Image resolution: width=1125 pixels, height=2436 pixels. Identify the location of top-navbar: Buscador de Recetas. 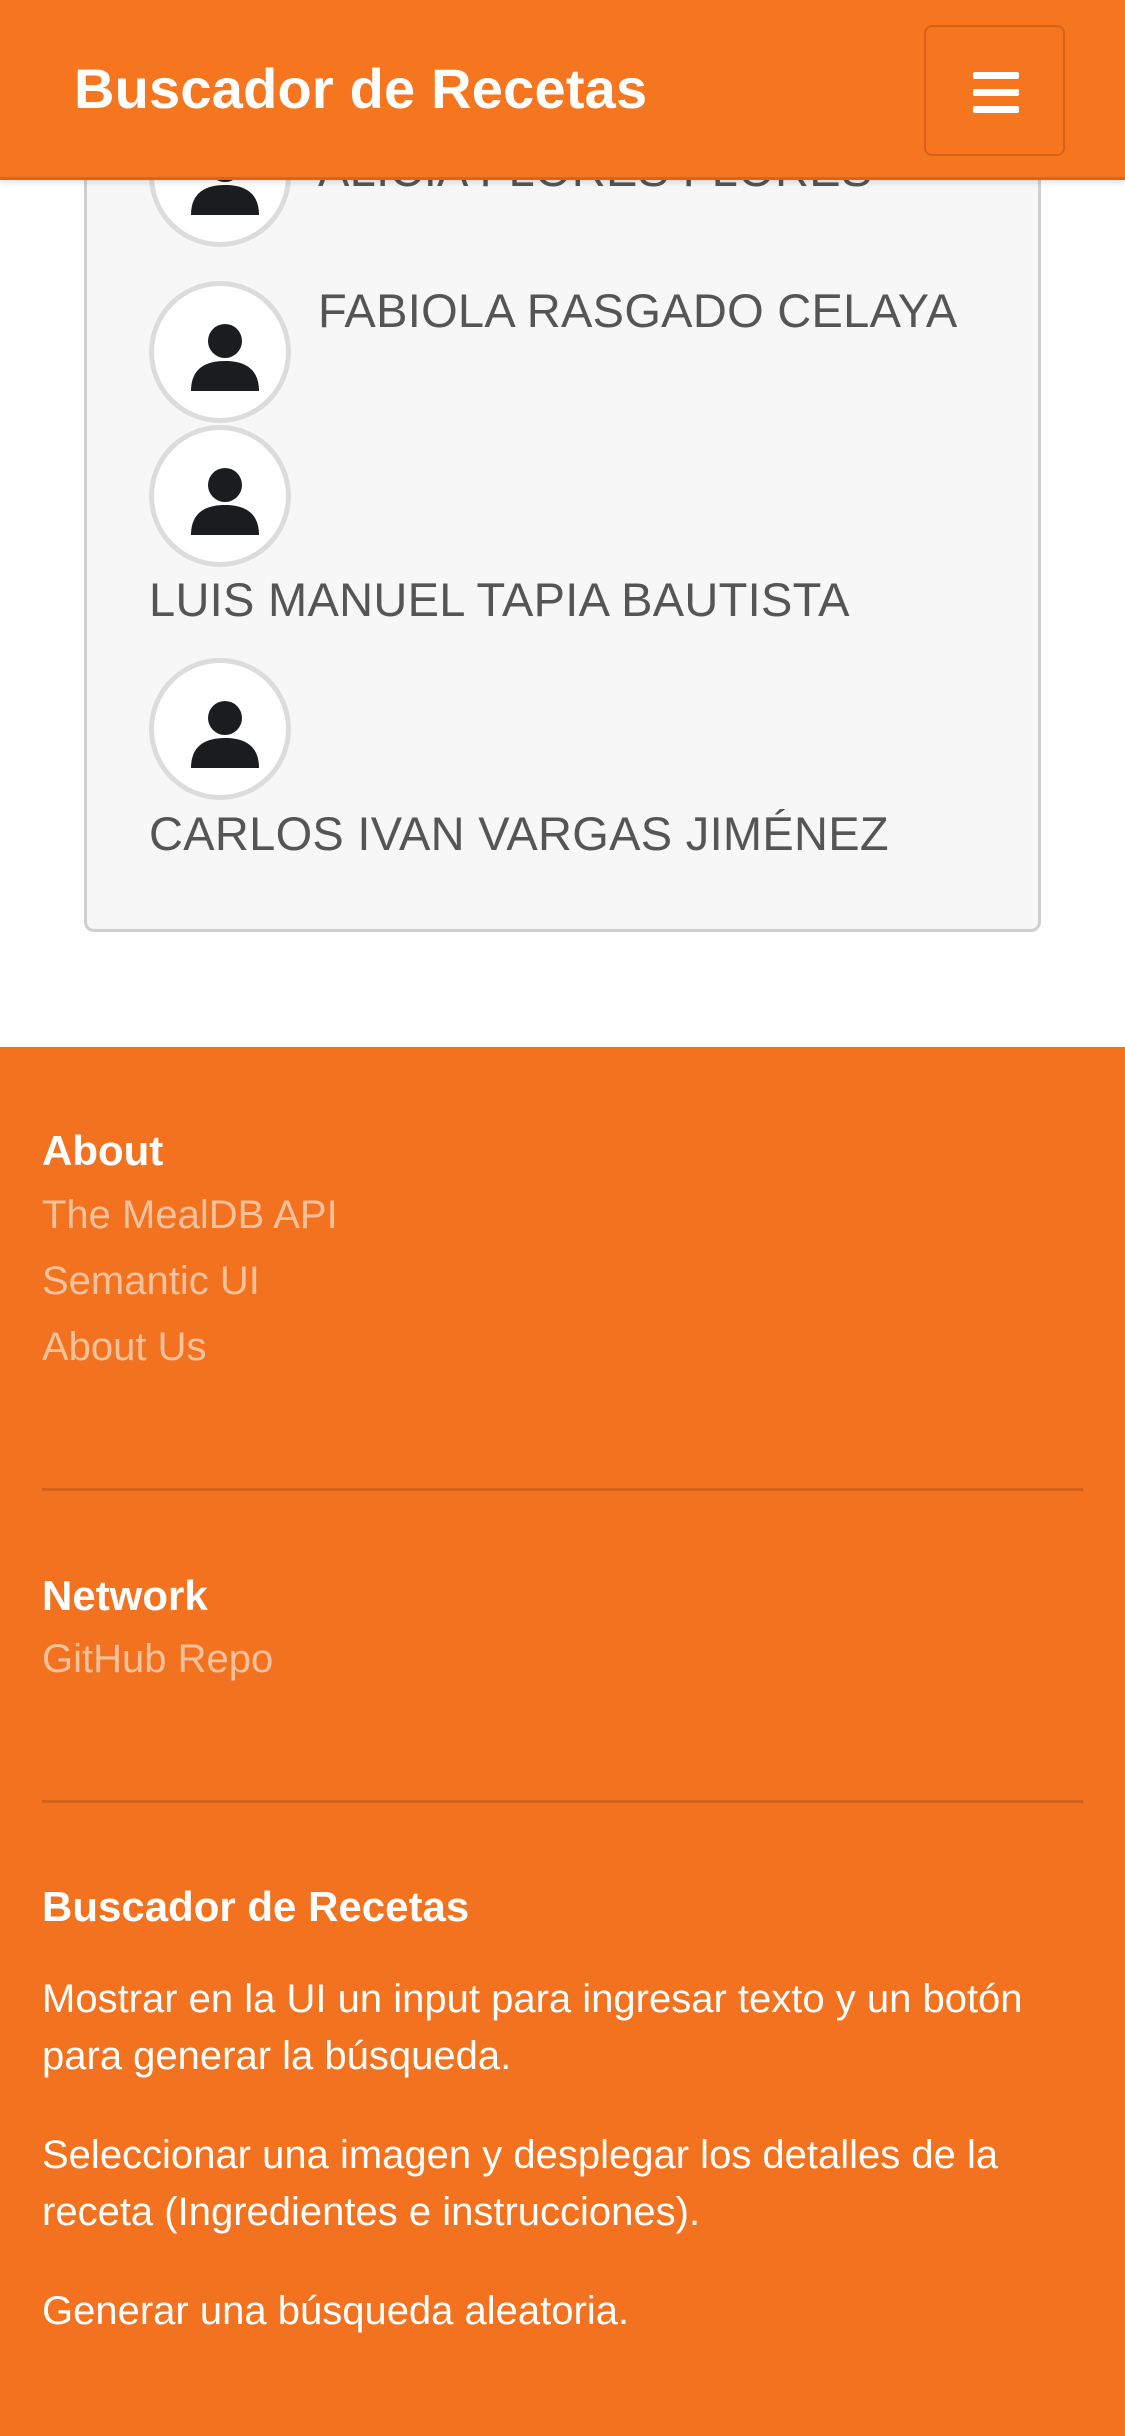
(562, 90).